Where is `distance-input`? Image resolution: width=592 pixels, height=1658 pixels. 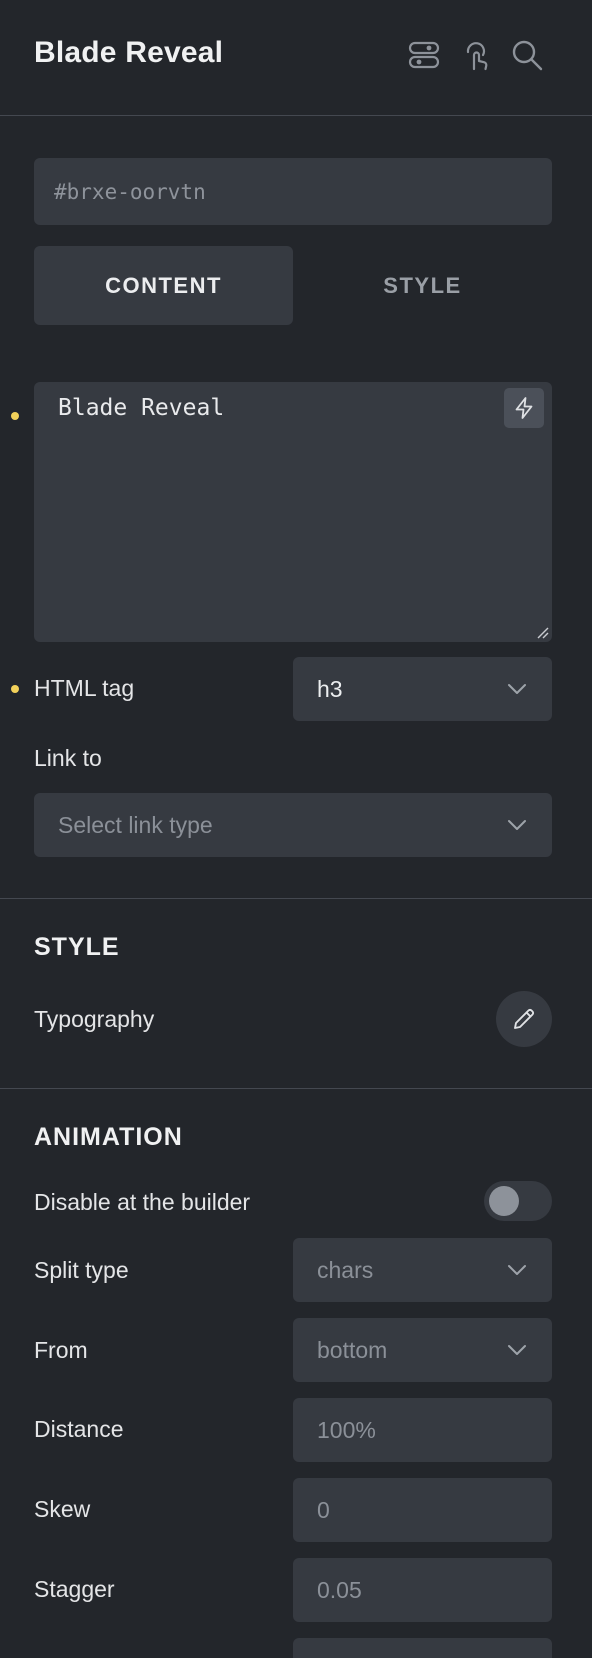
distance-input is located at coordinates (422, 1430).